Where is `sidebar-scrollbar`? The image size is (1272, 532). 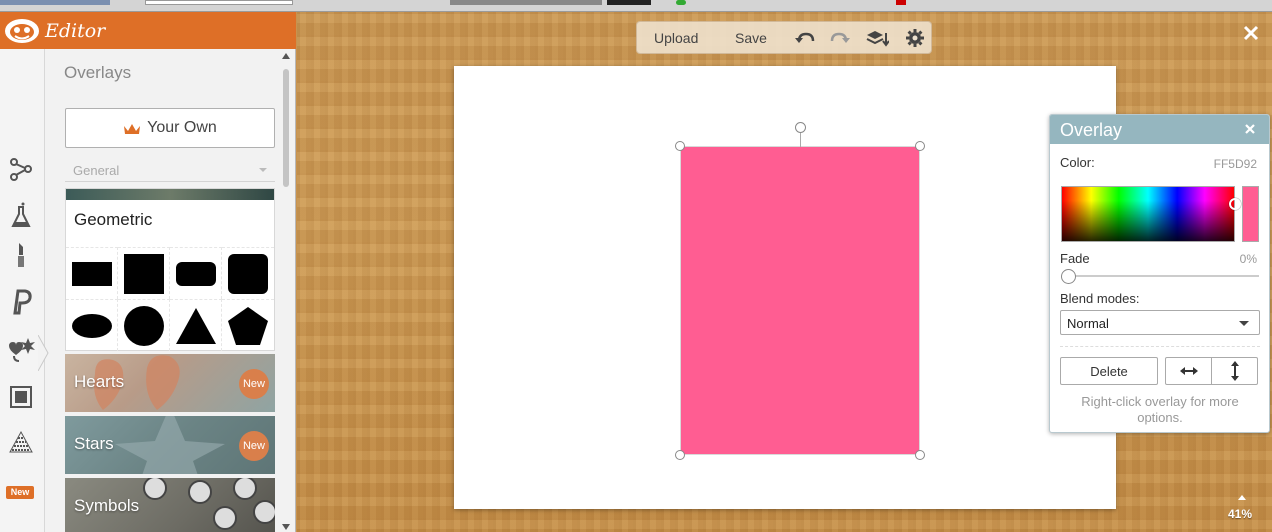 sidebar-scrollbar is located at coordinates (286, 290).